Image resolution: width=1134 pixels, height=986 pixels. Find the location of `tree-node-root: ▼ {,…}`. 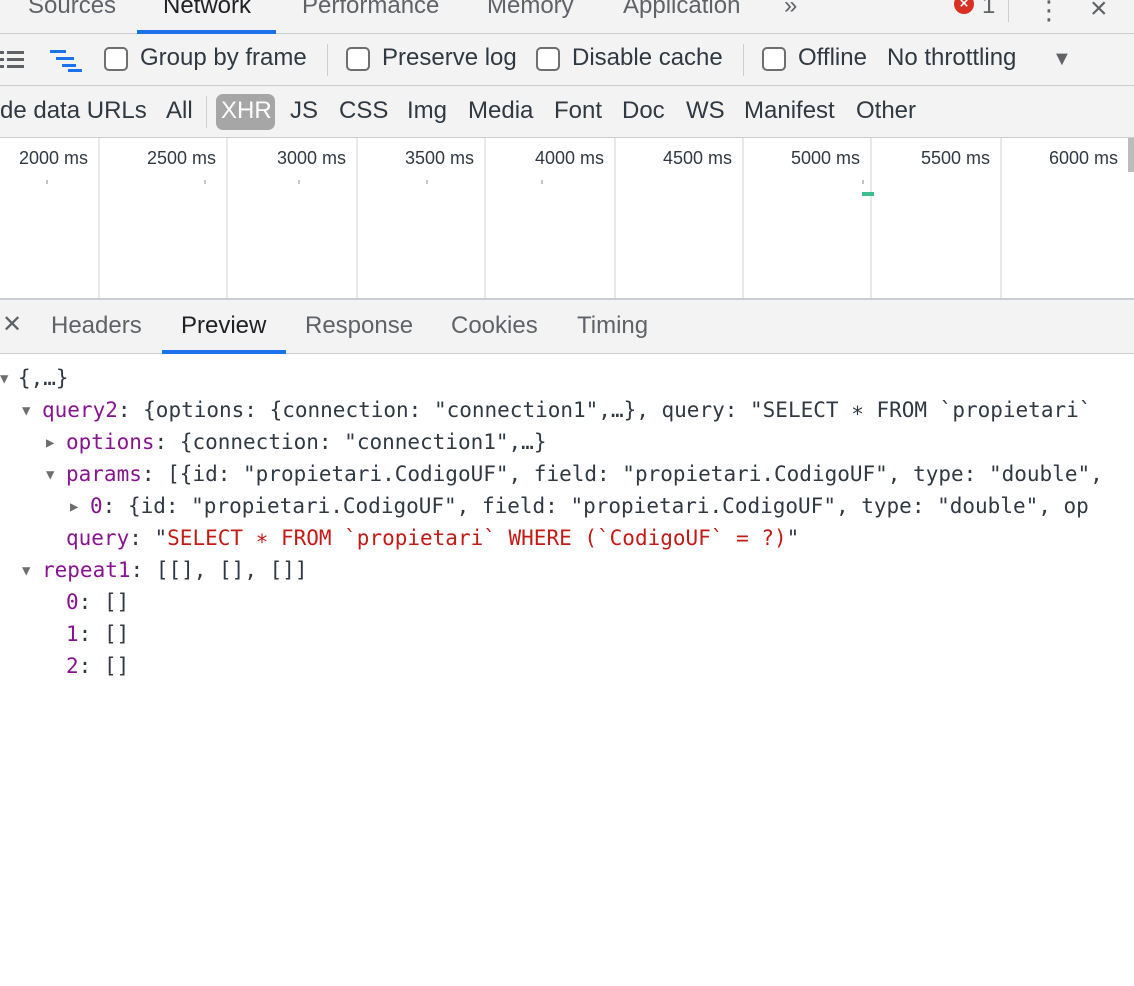

tree-node-root: ▼ {,…} is located at coordinates (34, 378).